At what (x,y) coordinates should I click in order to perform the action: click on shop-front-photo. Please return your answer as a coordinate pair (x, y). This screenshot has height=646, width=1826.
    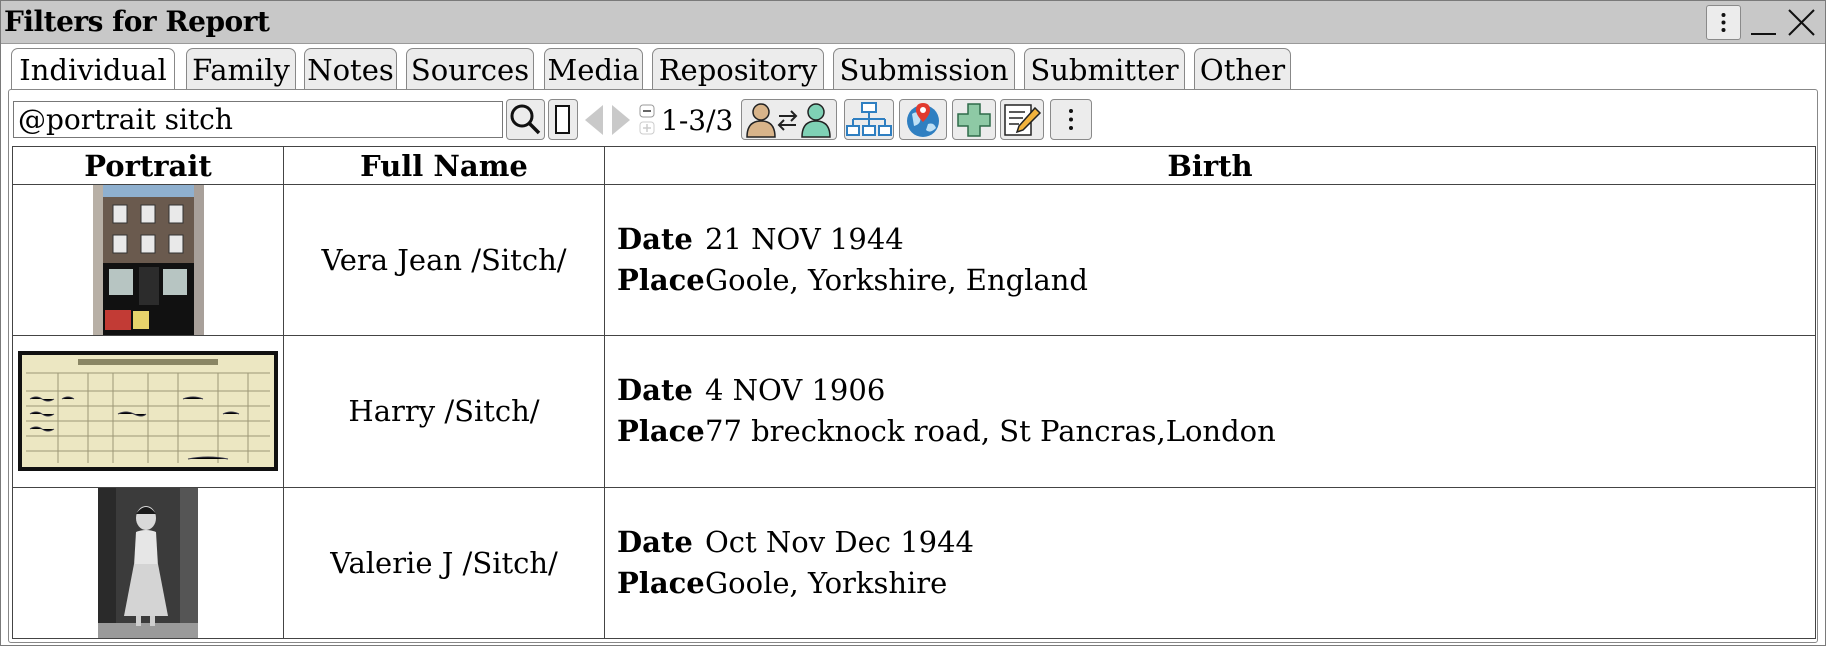
    Looking at the image, I should click on (148, 260).